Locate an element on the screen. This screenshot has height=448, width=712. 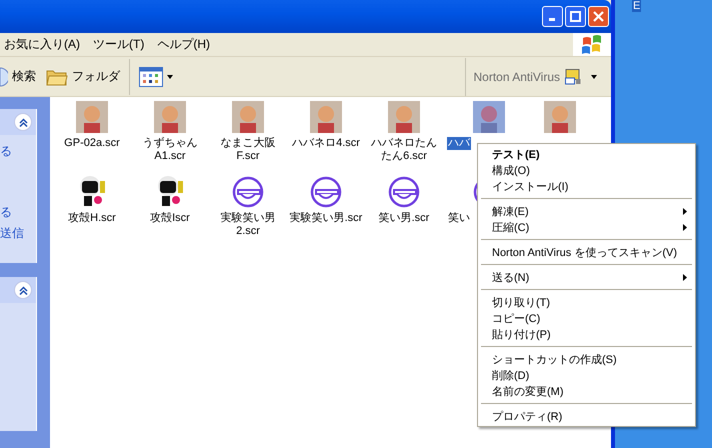
context-menu-item: Norton AntiVirus を使ってスキャン(V) is located at coordinates (586, 252).